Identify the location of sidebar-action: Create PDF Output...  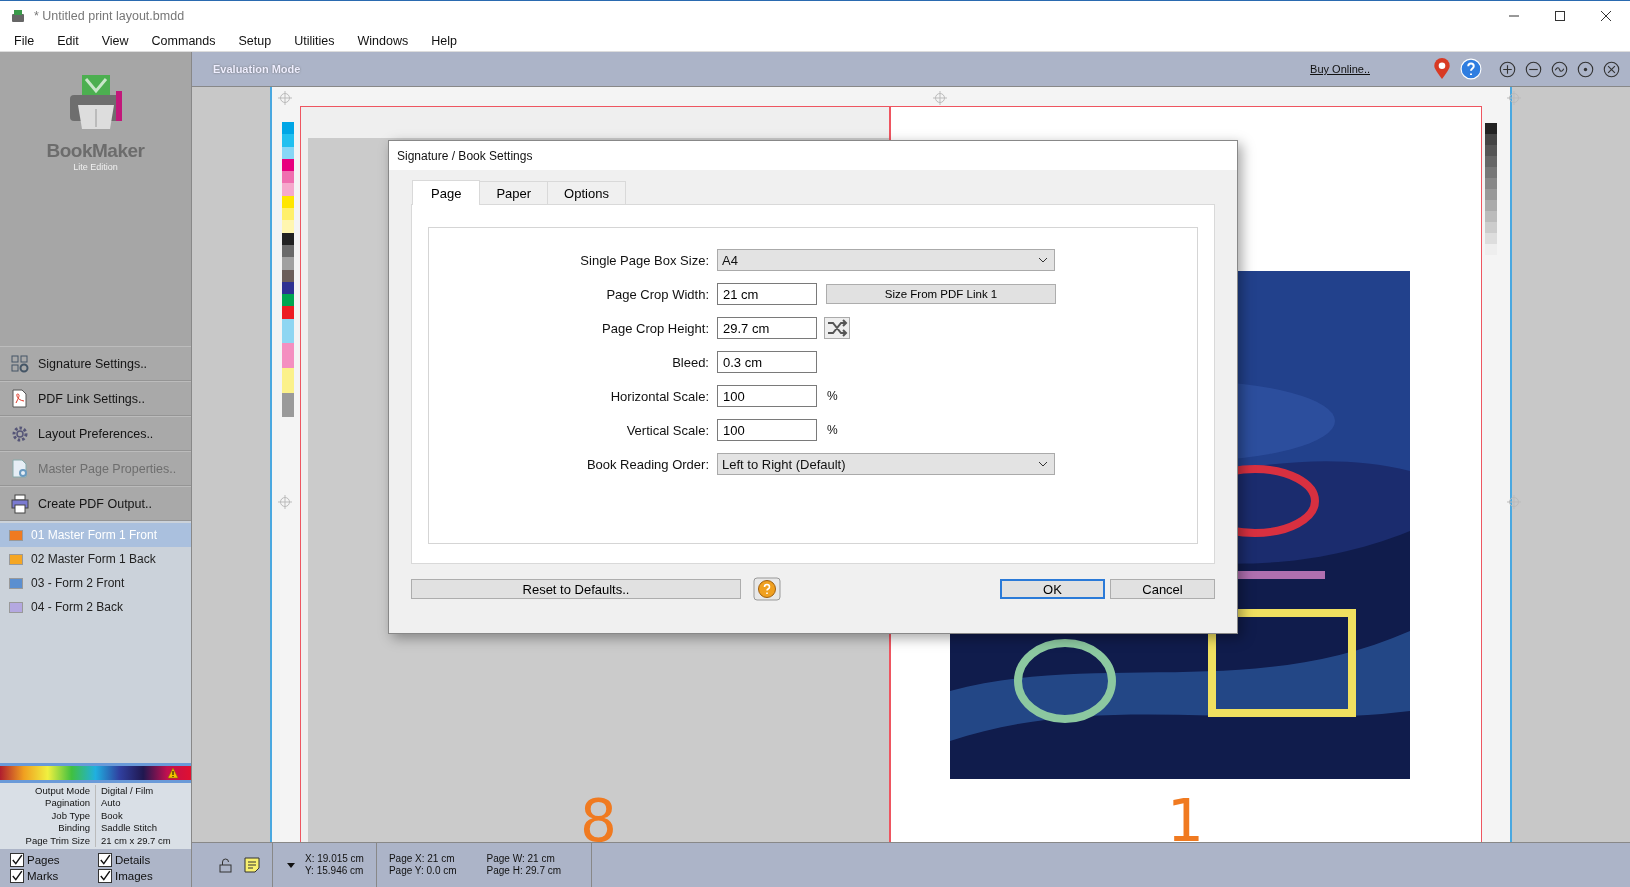
(95, 503).